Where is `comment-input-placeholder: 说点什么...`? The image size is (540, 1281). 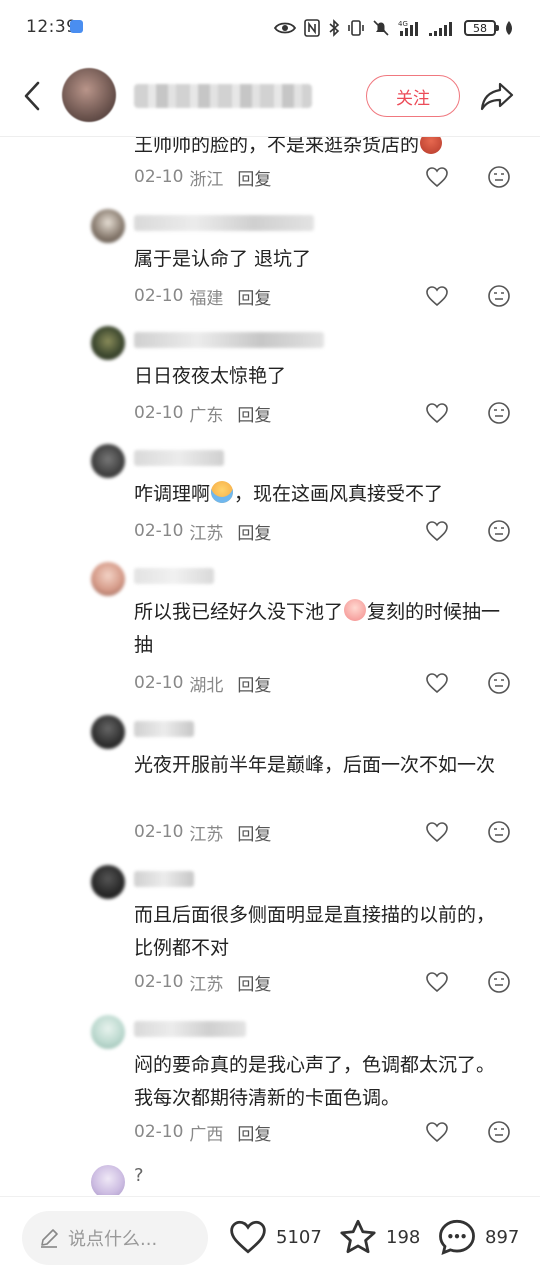
comment-input-placeholder: 说点什么... is located at coordinates (113, 1239).